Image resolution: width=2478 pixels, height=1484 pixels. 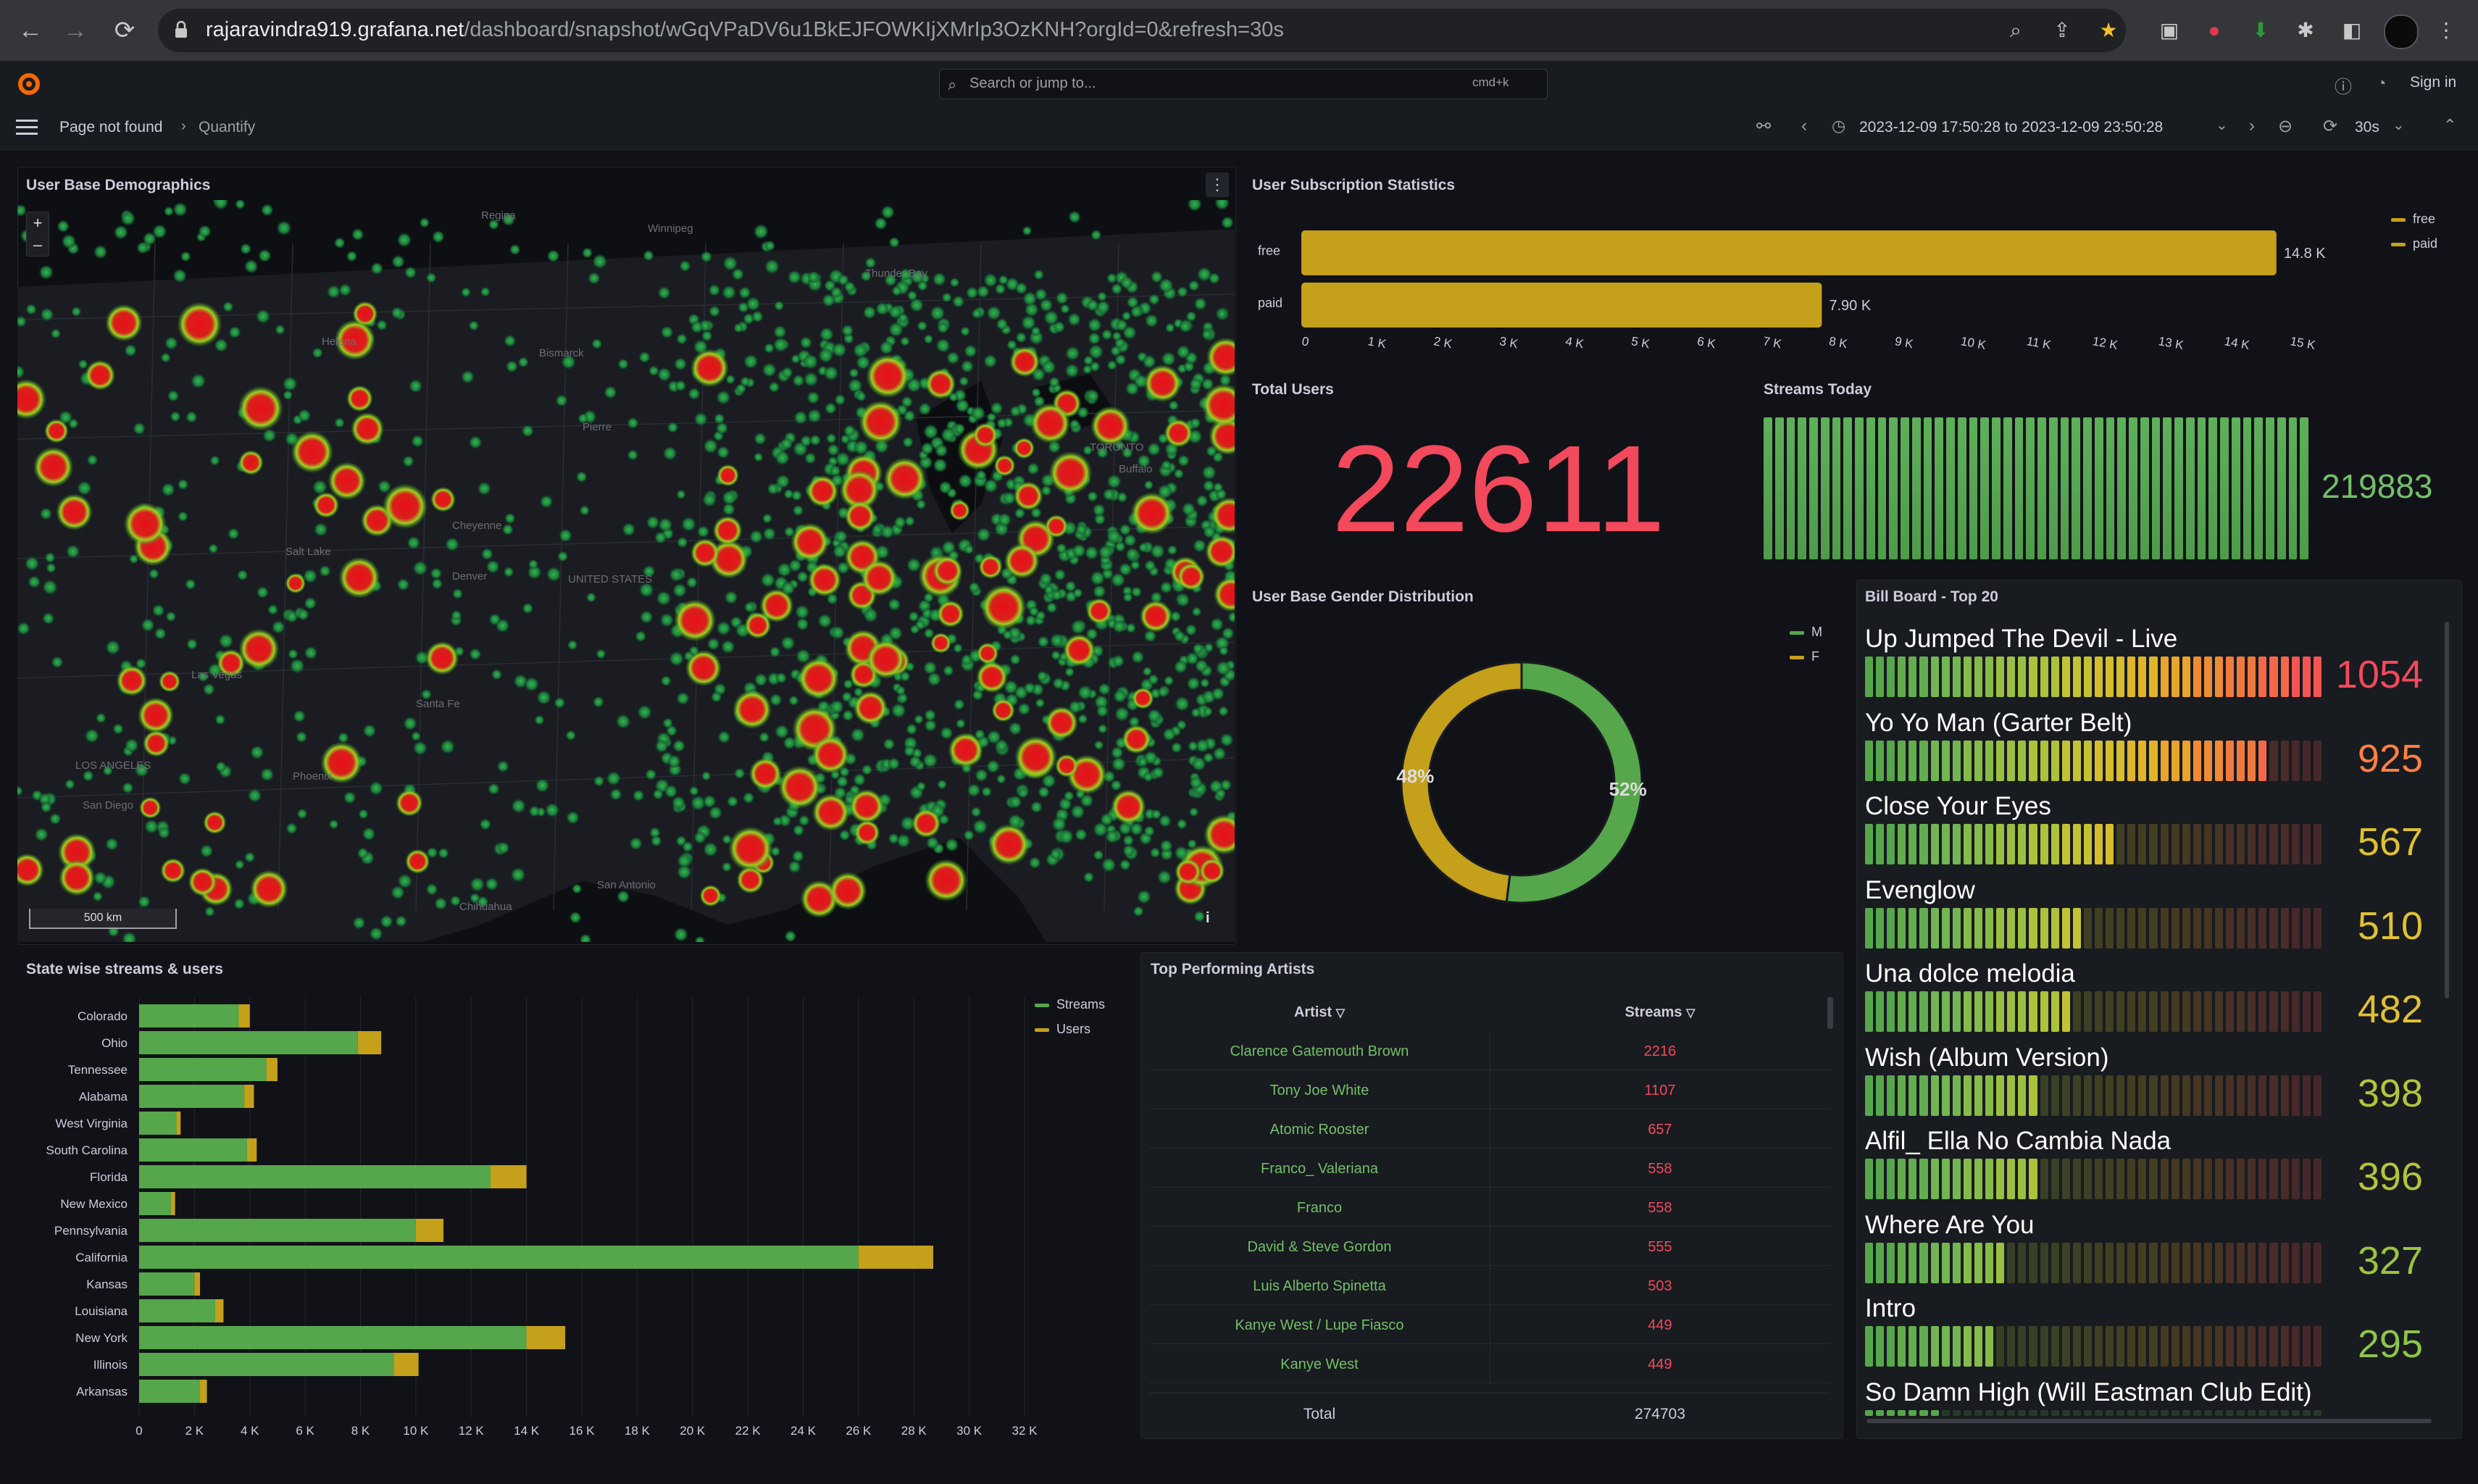 What do you see at coordinates (2222, 125) in the screenshot?
I see `time-range-chevron-icon: ⌄` at bounding box center [2222, 125].